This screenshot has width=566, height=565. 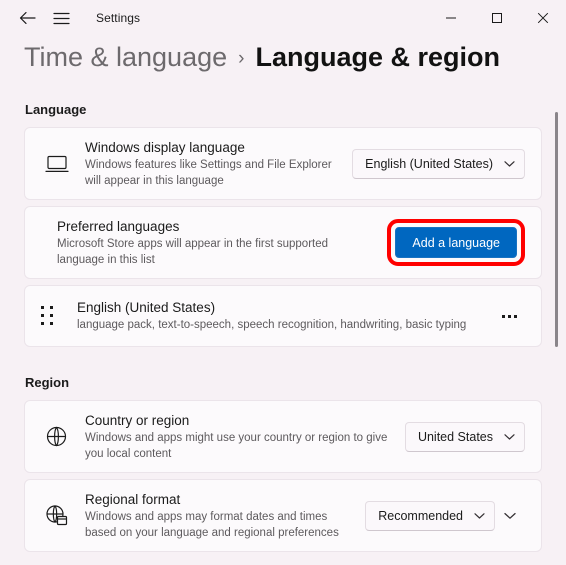 What do you see at coordinates (63, 436) in the screenshot?
I see `globe-icon` at bounding box center [63, 436].